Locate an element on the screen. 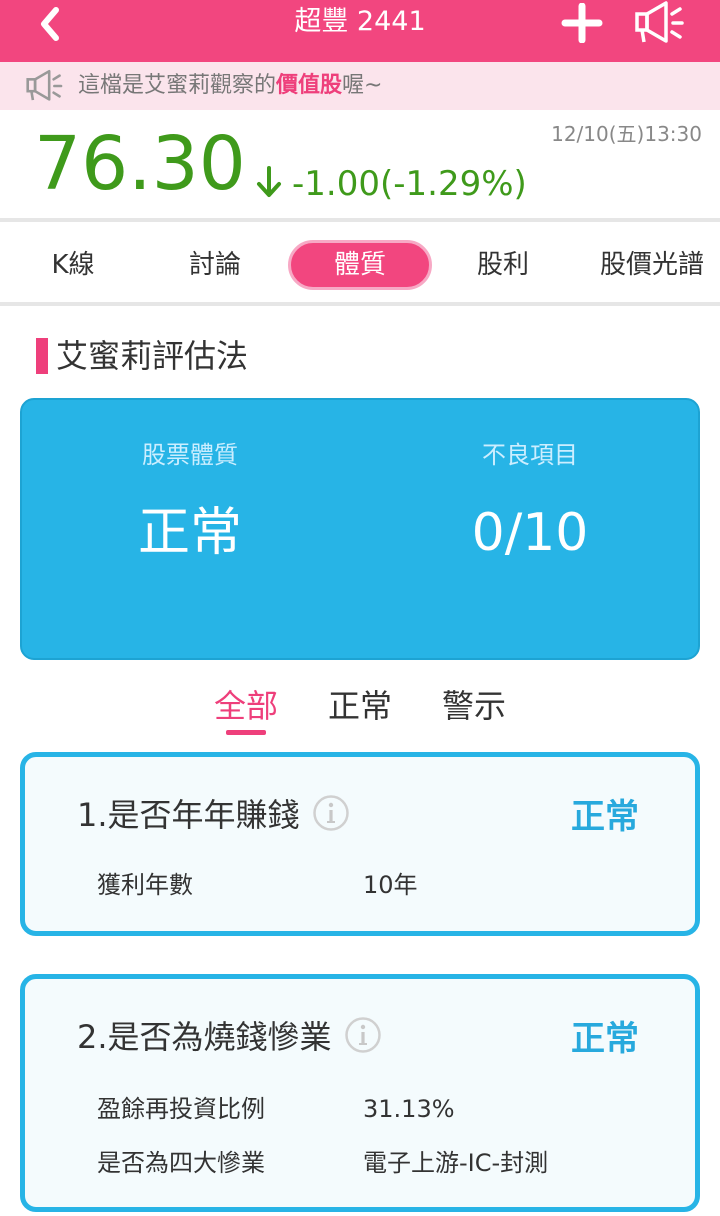 This screenshot has width=720, height=1216. criteria-row: 盈餘再投資比例 31.13% is located at coordinates (276, 1109).